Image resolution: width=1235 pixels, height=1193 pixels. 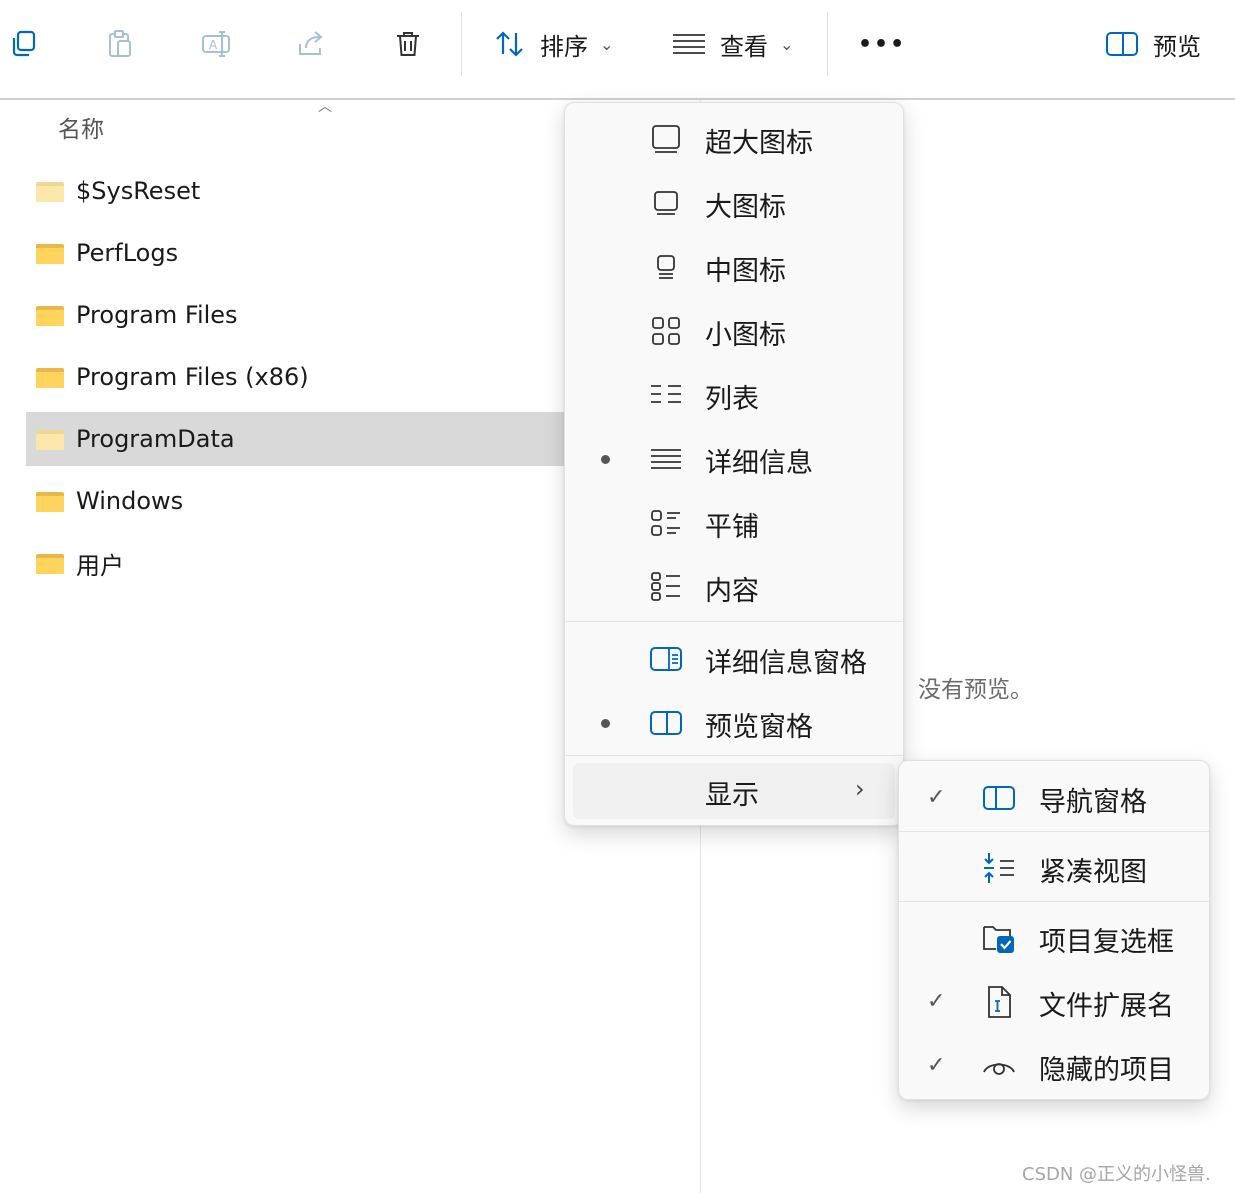 I want to click on menu-item-label: 内容, so click(x=732, y=591).